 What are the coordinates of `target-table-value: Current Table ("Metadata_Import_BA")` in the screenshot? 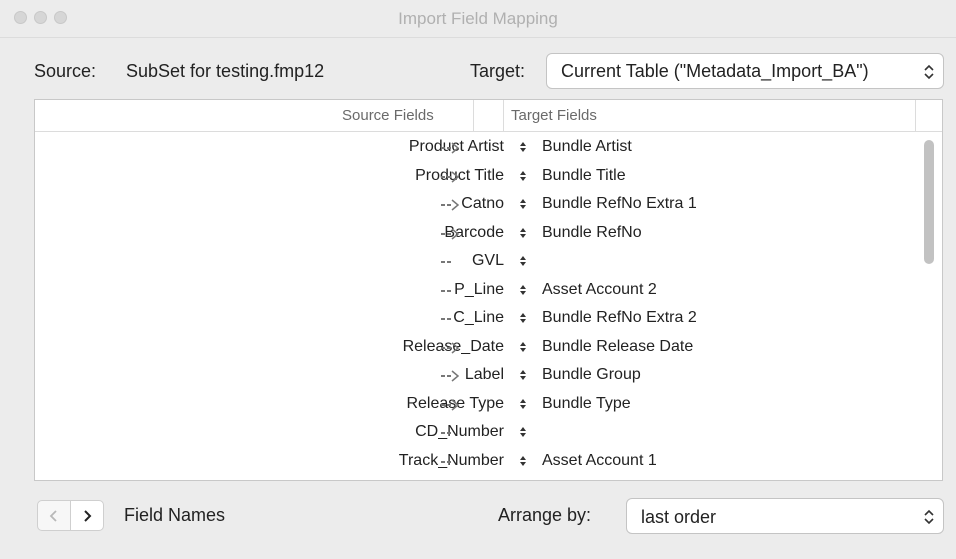 It's located at (715, 71).